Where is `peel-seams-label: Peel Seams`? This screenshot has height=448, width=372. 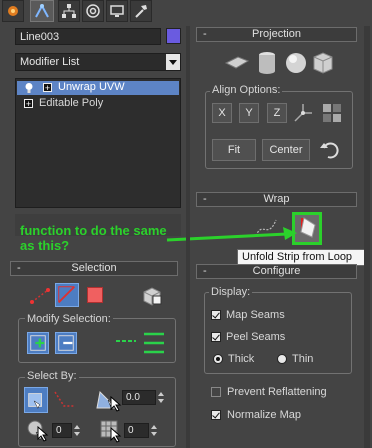 peel-seams-label: Peel Seams is located at coordinates (256, 337).